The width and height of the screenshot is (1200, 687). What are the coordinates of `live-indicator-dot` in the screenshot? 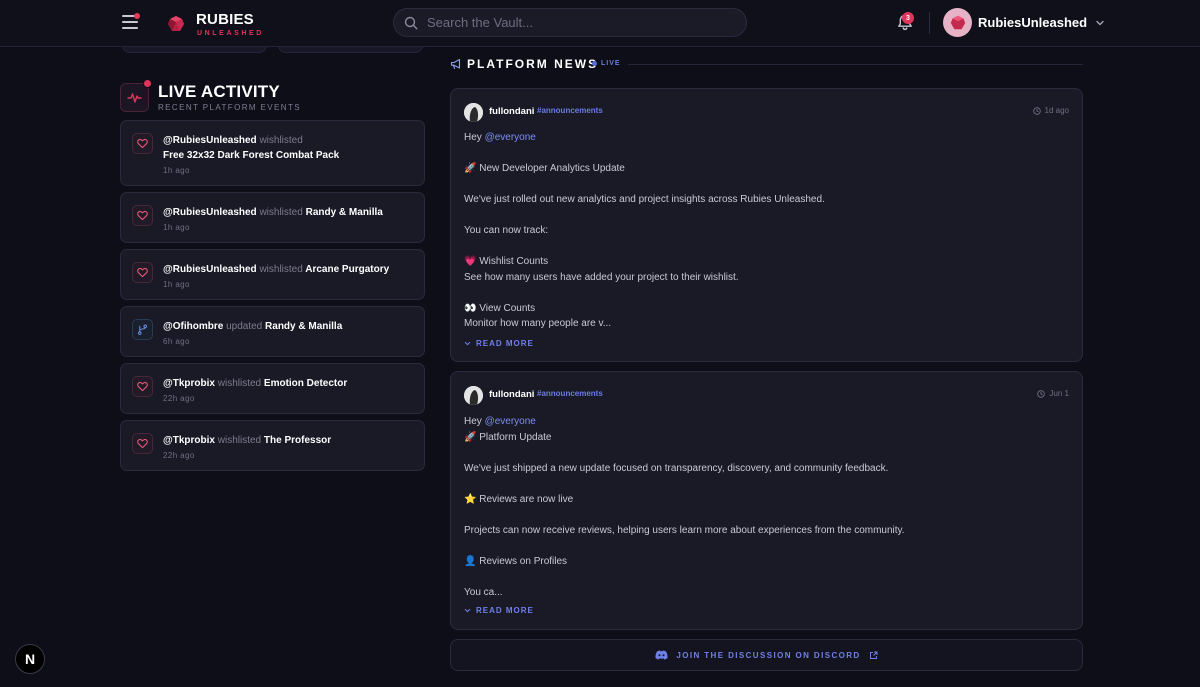 It's located at (147, 83).